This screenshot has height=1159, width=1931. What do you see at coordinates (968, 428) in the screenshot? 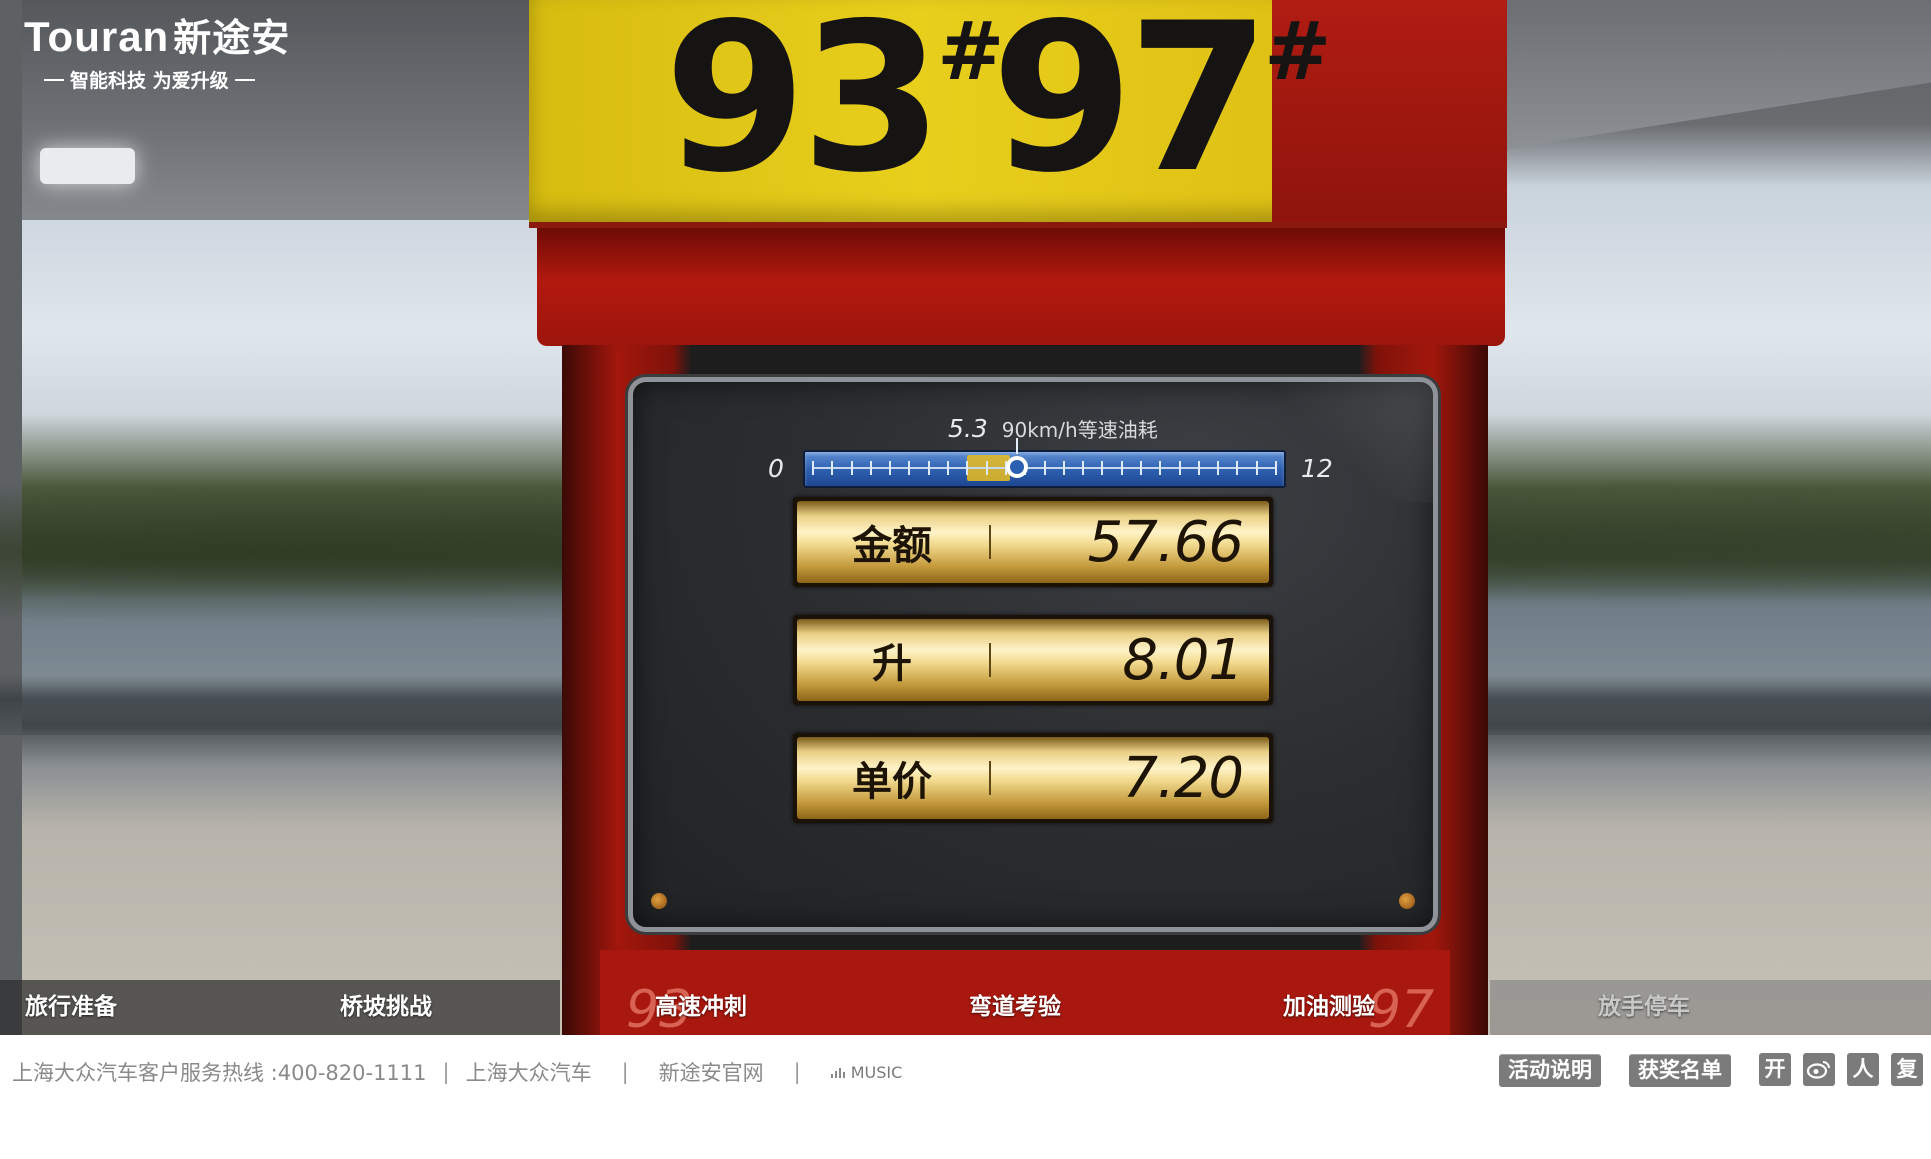
I see `gauge-value: 5.3` at bounding box center [968, 428].